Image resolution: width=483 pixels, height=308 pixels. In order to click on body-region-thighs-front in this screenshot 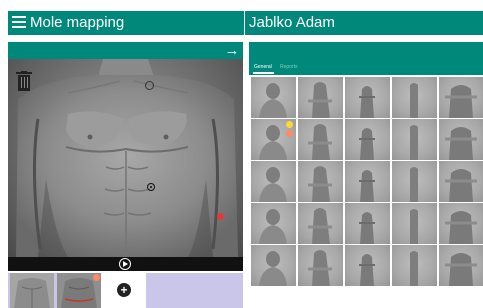, I will do `click(273, 223)`.